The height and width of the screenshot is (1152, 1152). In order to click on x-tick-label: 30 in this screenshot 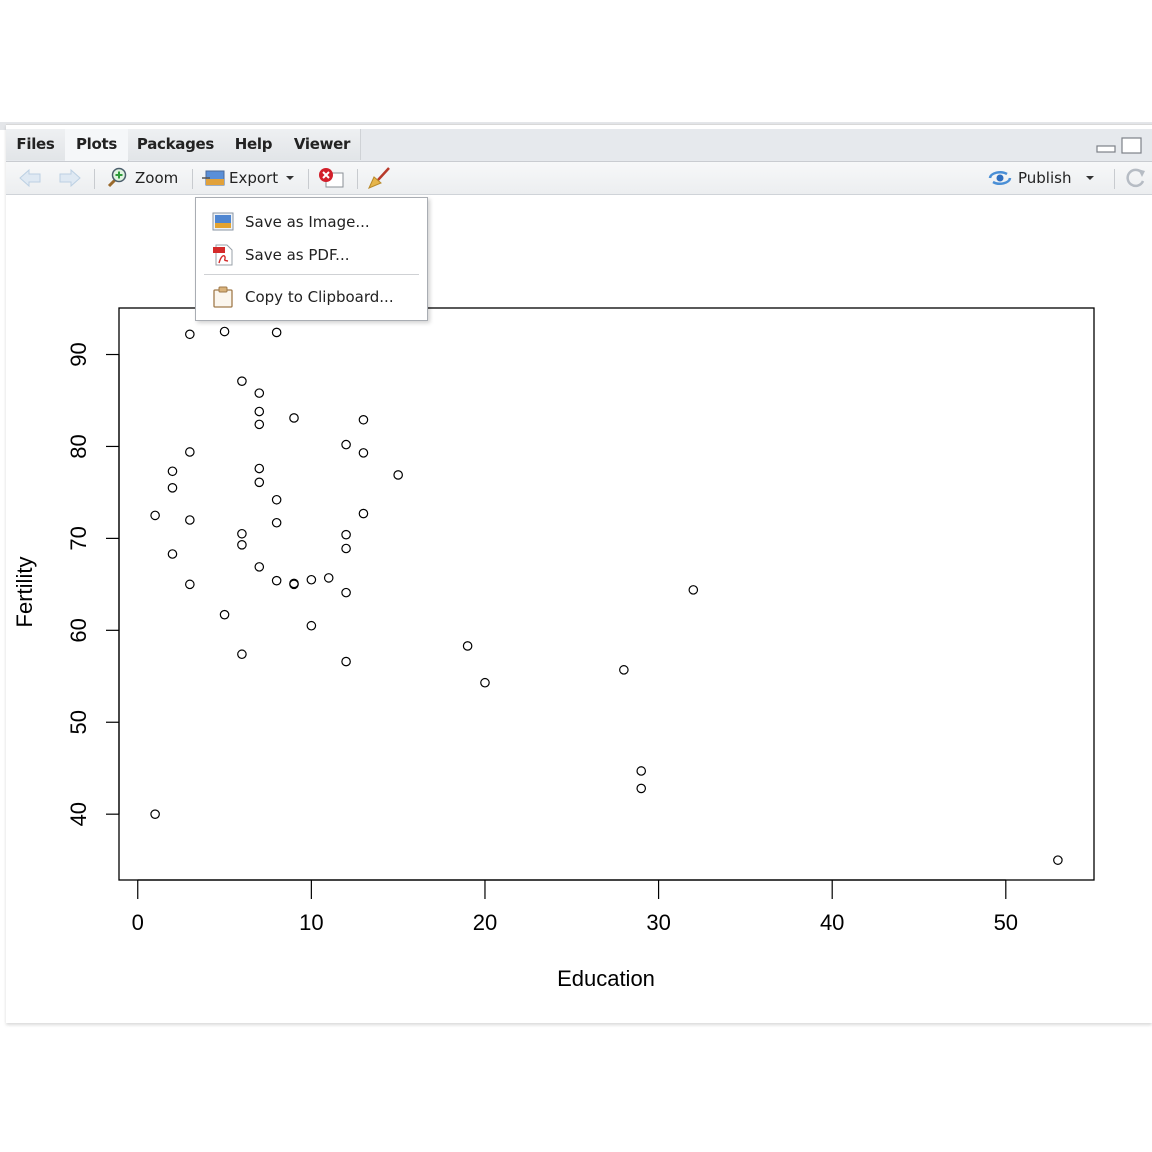, I will do `click(658, 922)`.